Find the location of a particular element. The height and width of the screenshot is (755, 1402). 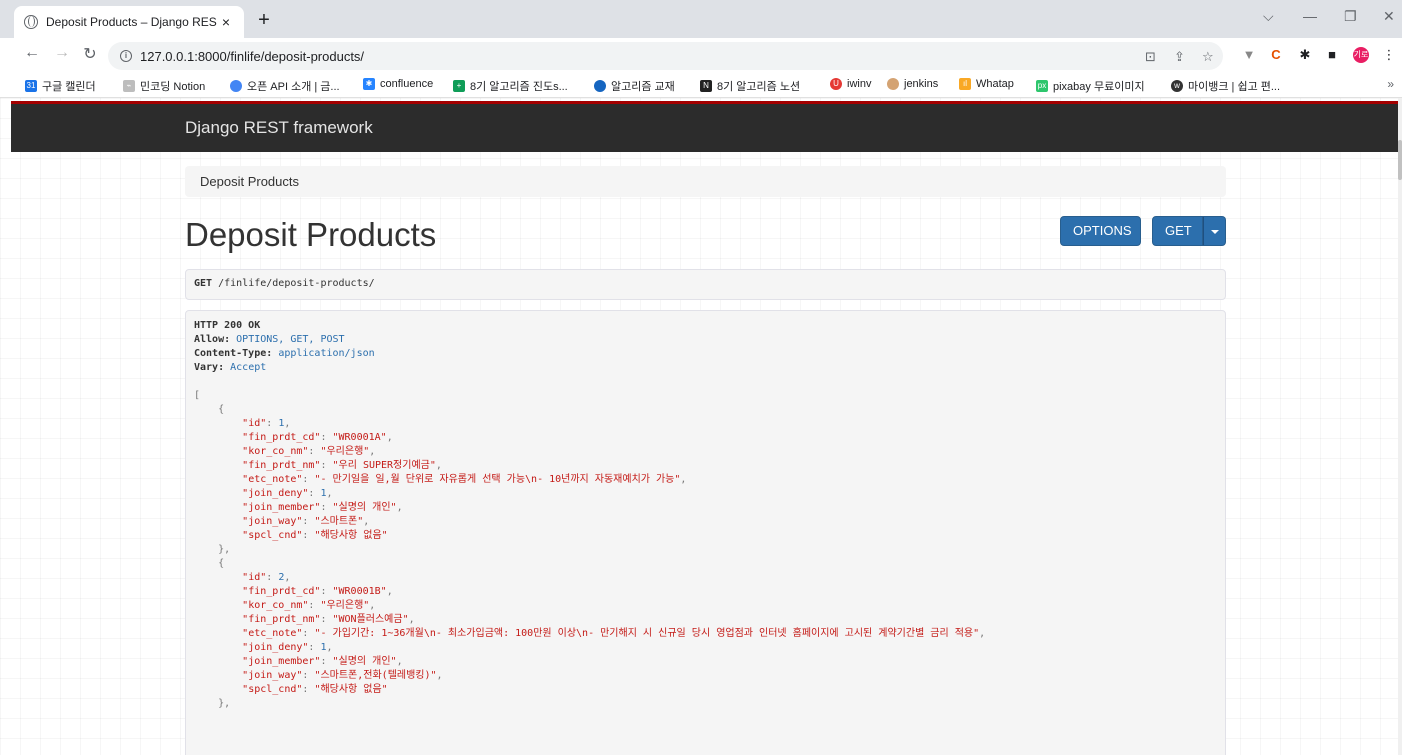

bookmark-star-icon: ☆ is located at coordinates (1208, 57).